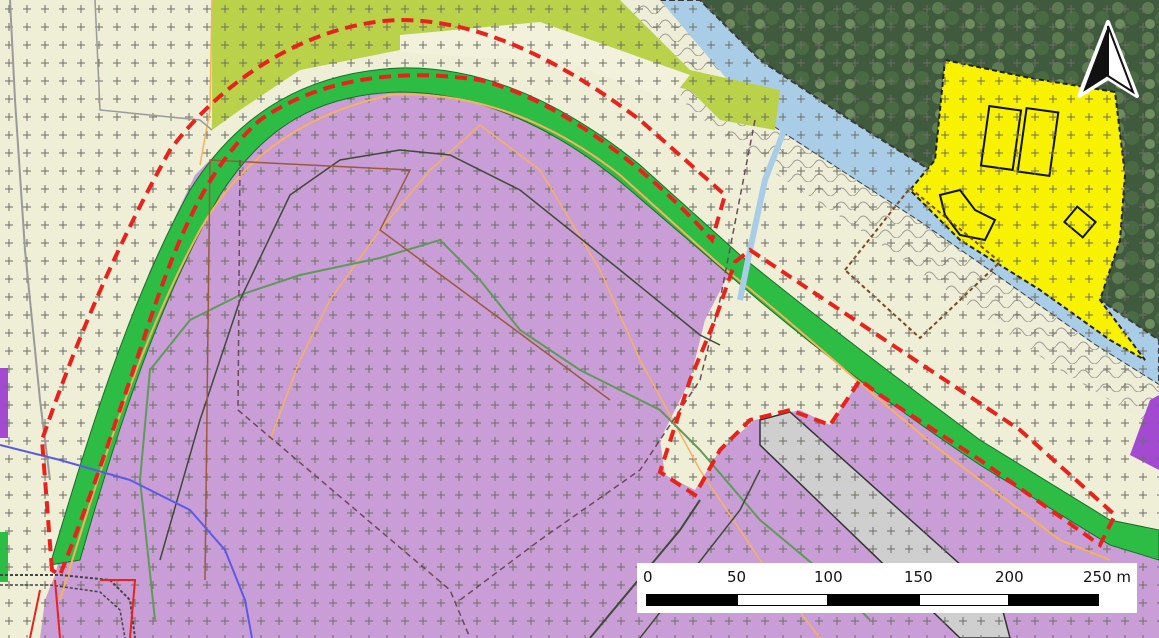  I want to click on scale-tick-label: 150, so click(918, 577).